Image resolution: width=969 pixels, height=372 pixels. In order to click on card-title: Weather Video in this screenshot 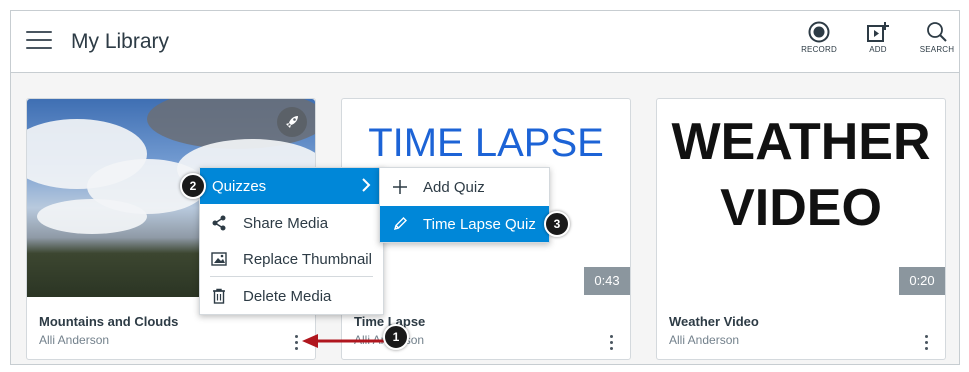, I will do `click(714, 321)`.